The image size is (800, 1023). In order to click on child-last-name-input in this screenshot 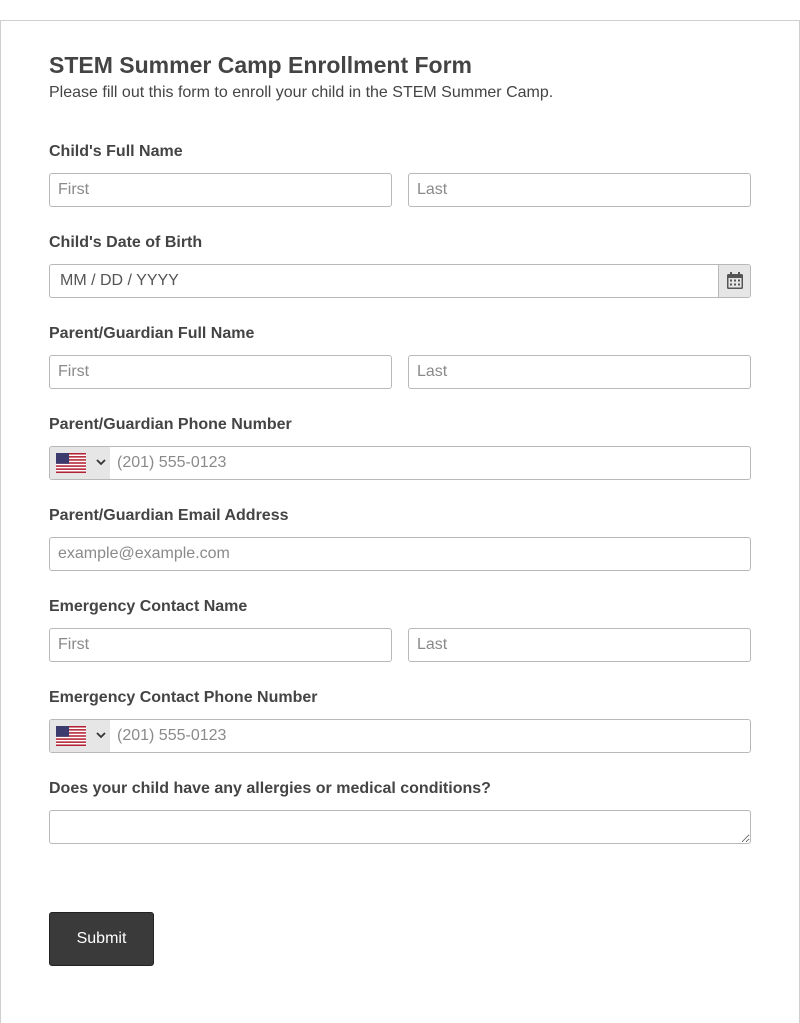, I will do `click(579, 190)`.